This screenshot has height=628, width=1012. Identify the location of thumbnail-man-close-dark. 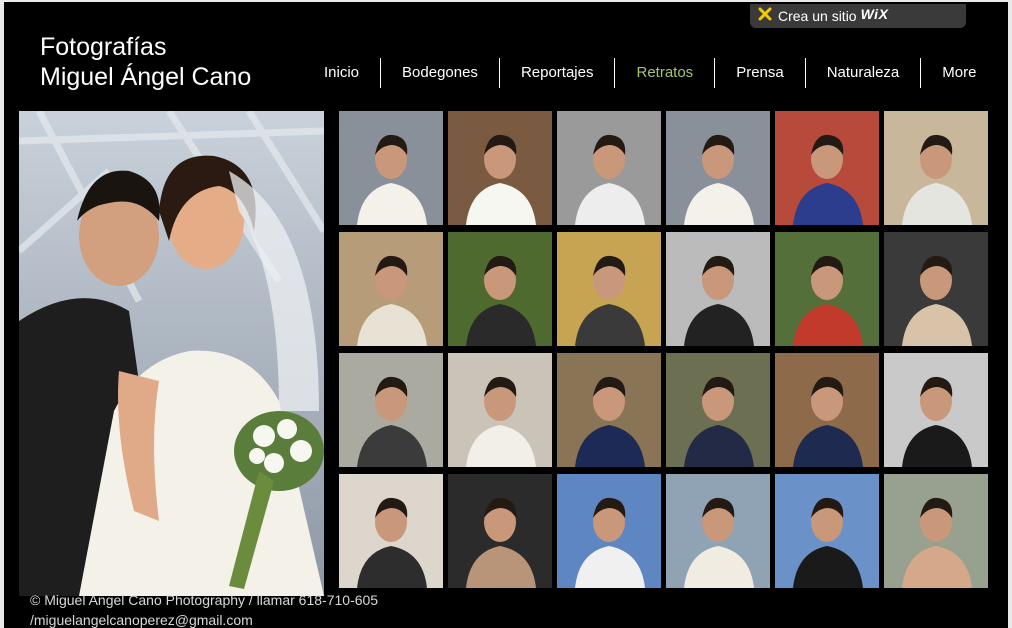
(500, 531).